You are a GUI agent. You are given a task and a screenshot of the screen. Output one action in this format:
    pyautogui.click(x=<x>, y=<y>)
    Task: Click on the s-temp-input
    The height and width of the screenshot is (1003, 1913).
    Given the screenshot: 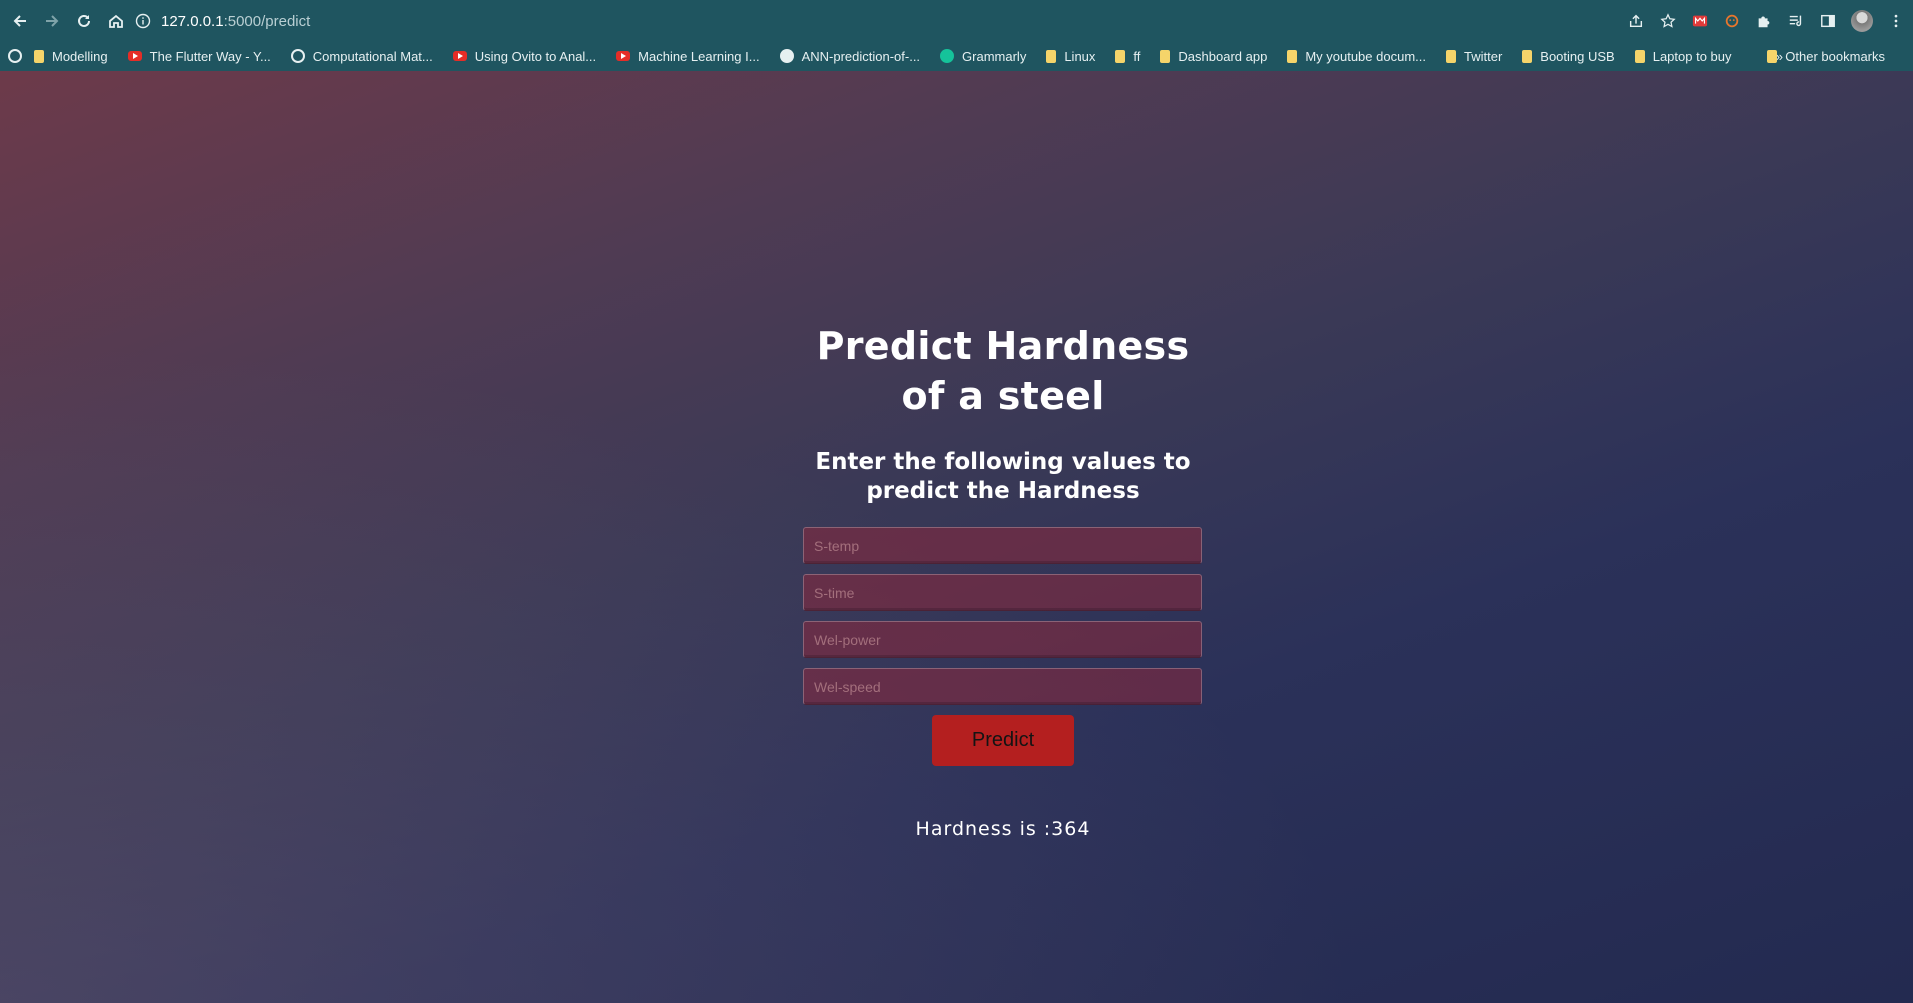 What is the action you would take?
    pyautogui.click(x=1002, y=545)
    